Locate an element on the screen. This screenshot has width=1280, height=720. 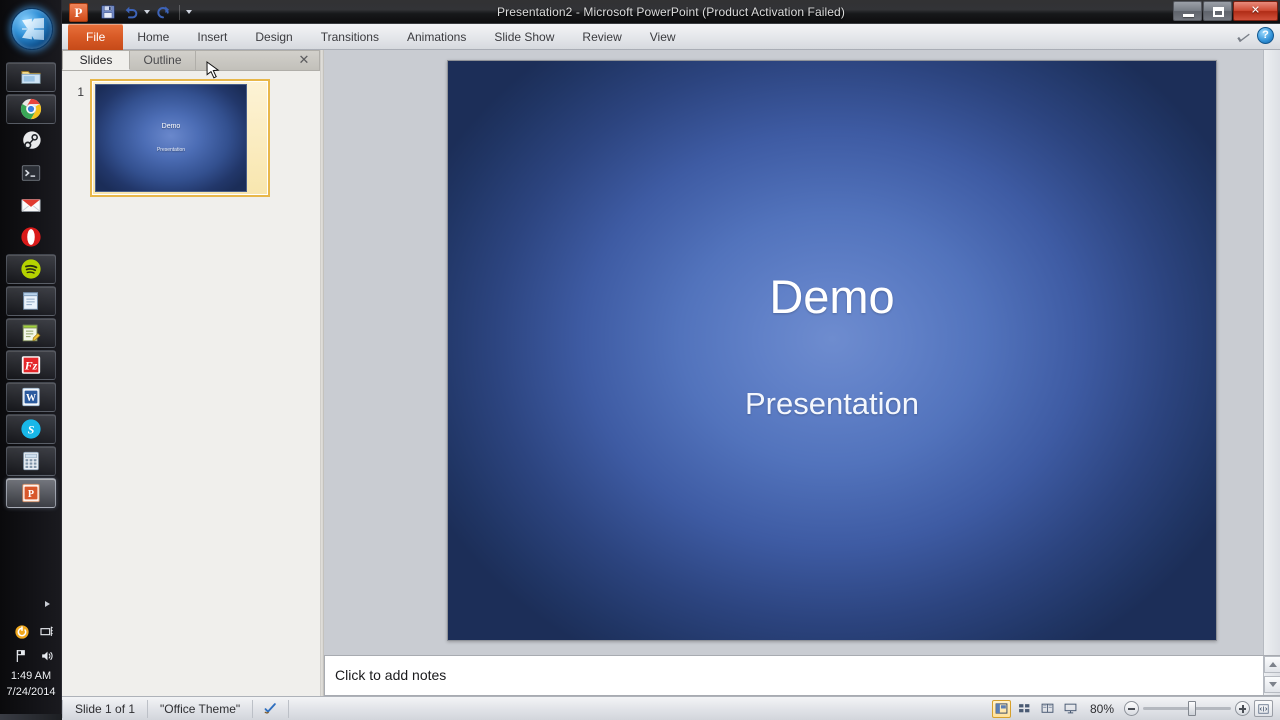
undo-button is located at coordinates (131, 12).